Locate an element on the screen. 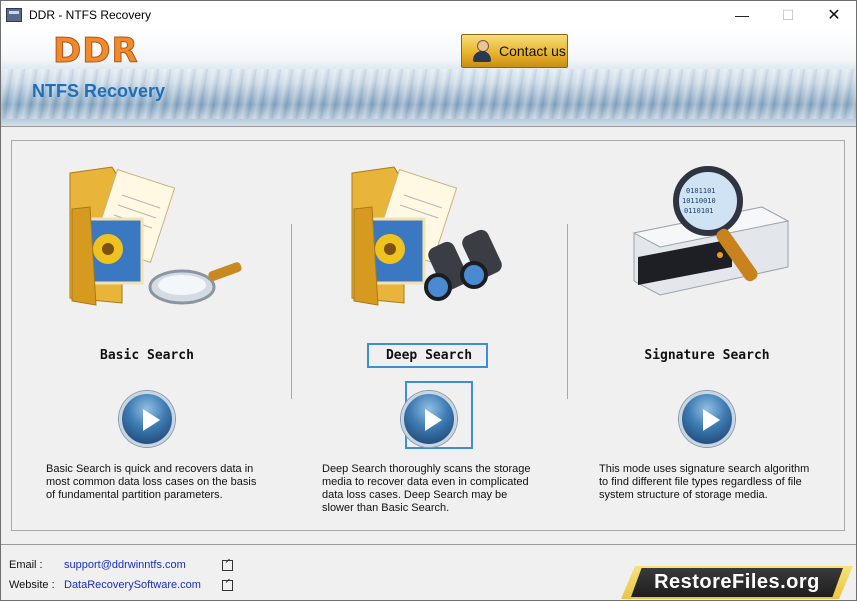 The height and width of the screenshot is (601, 857). signature-search-play-button is located at coordinates (707, 419).